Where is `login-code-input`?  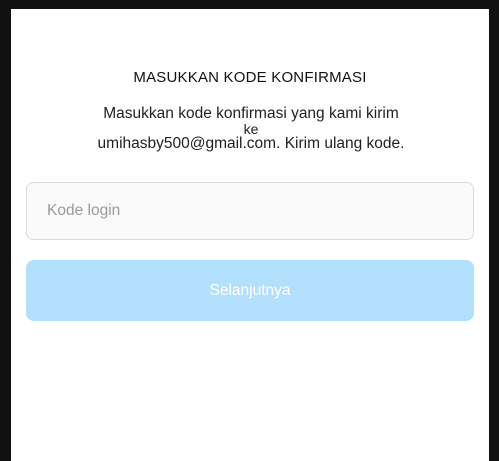 login-code-input is located at coordinates (250, 211).